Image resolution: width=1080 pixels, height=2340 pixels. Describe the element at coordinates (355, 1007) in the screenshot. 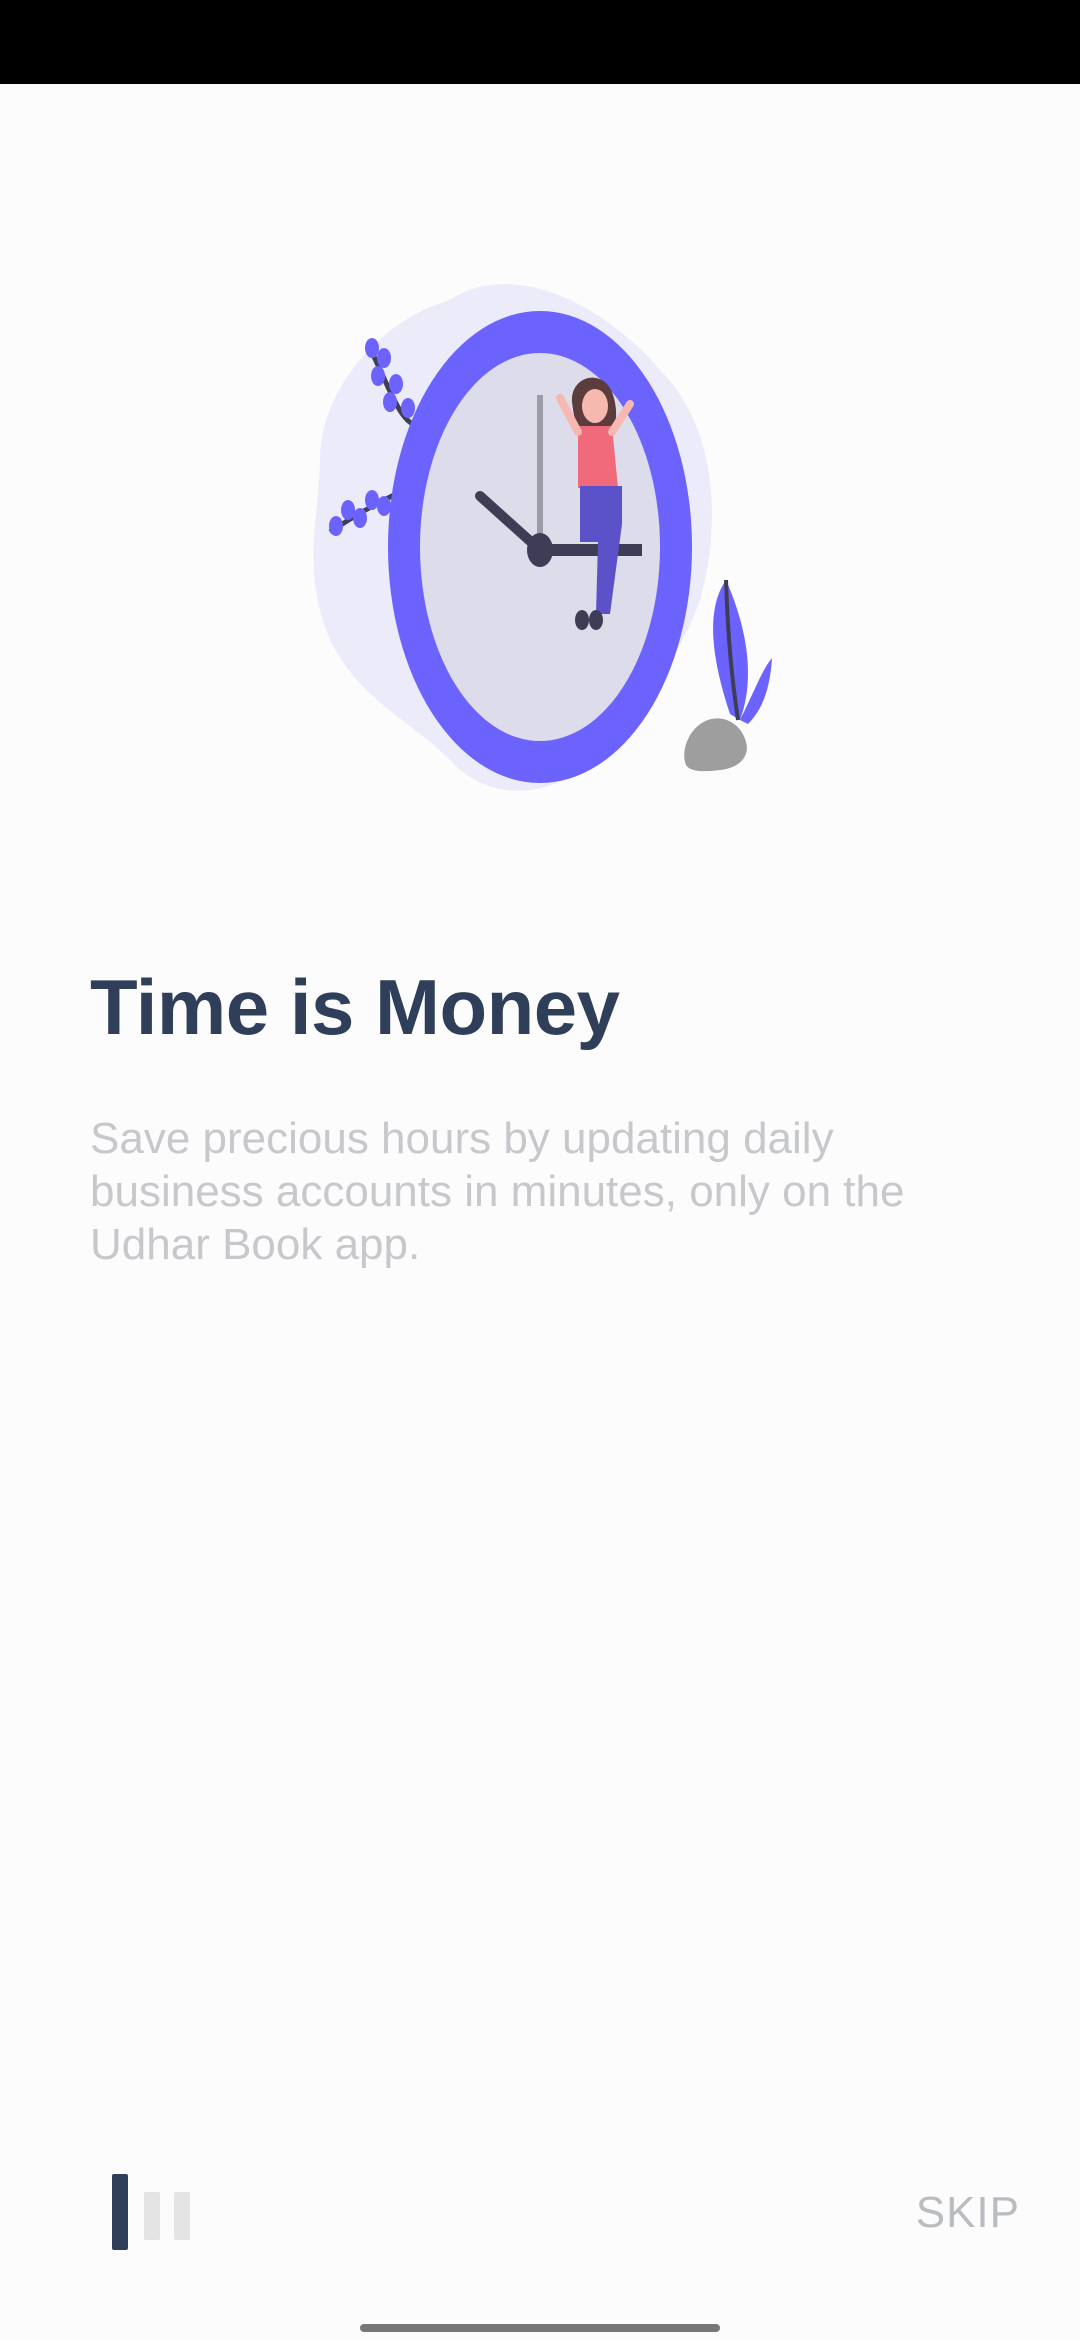

I see `page-title: Time is Money` at that location.